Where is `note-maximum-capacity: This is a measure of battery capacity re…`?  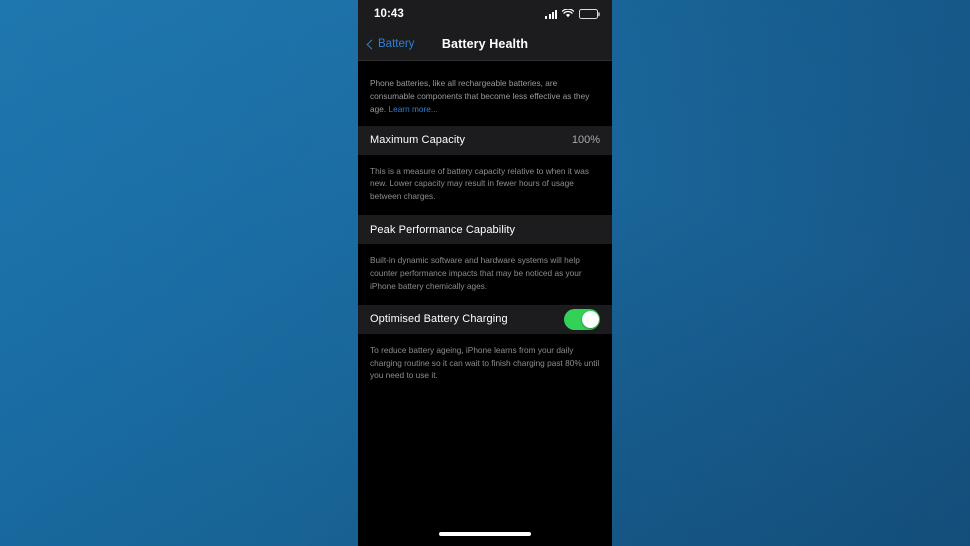 note-maximum-capacity: This is a measure of battery capacity re… is located at coordinates (485, 185).